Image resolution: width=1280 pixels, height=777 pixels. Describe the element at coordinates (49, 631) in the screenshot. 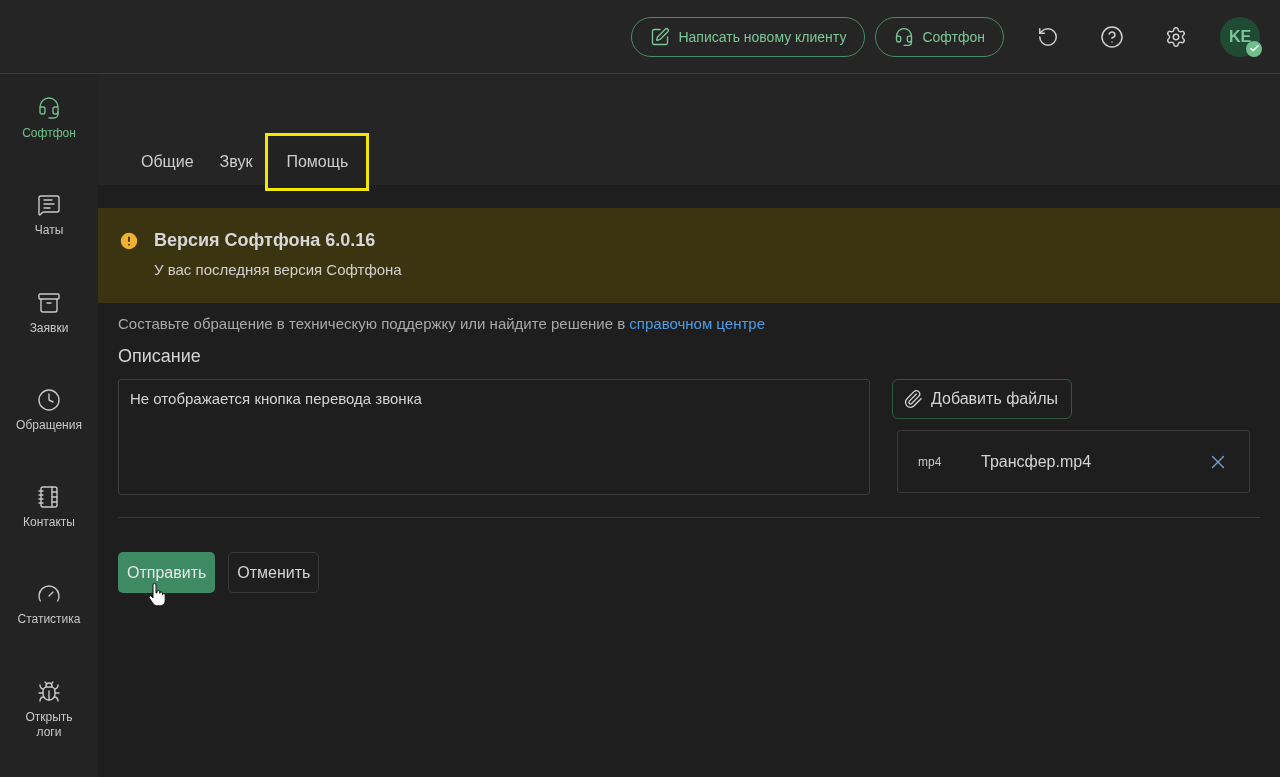

I see `sidebar-item: Статистика` at that location.